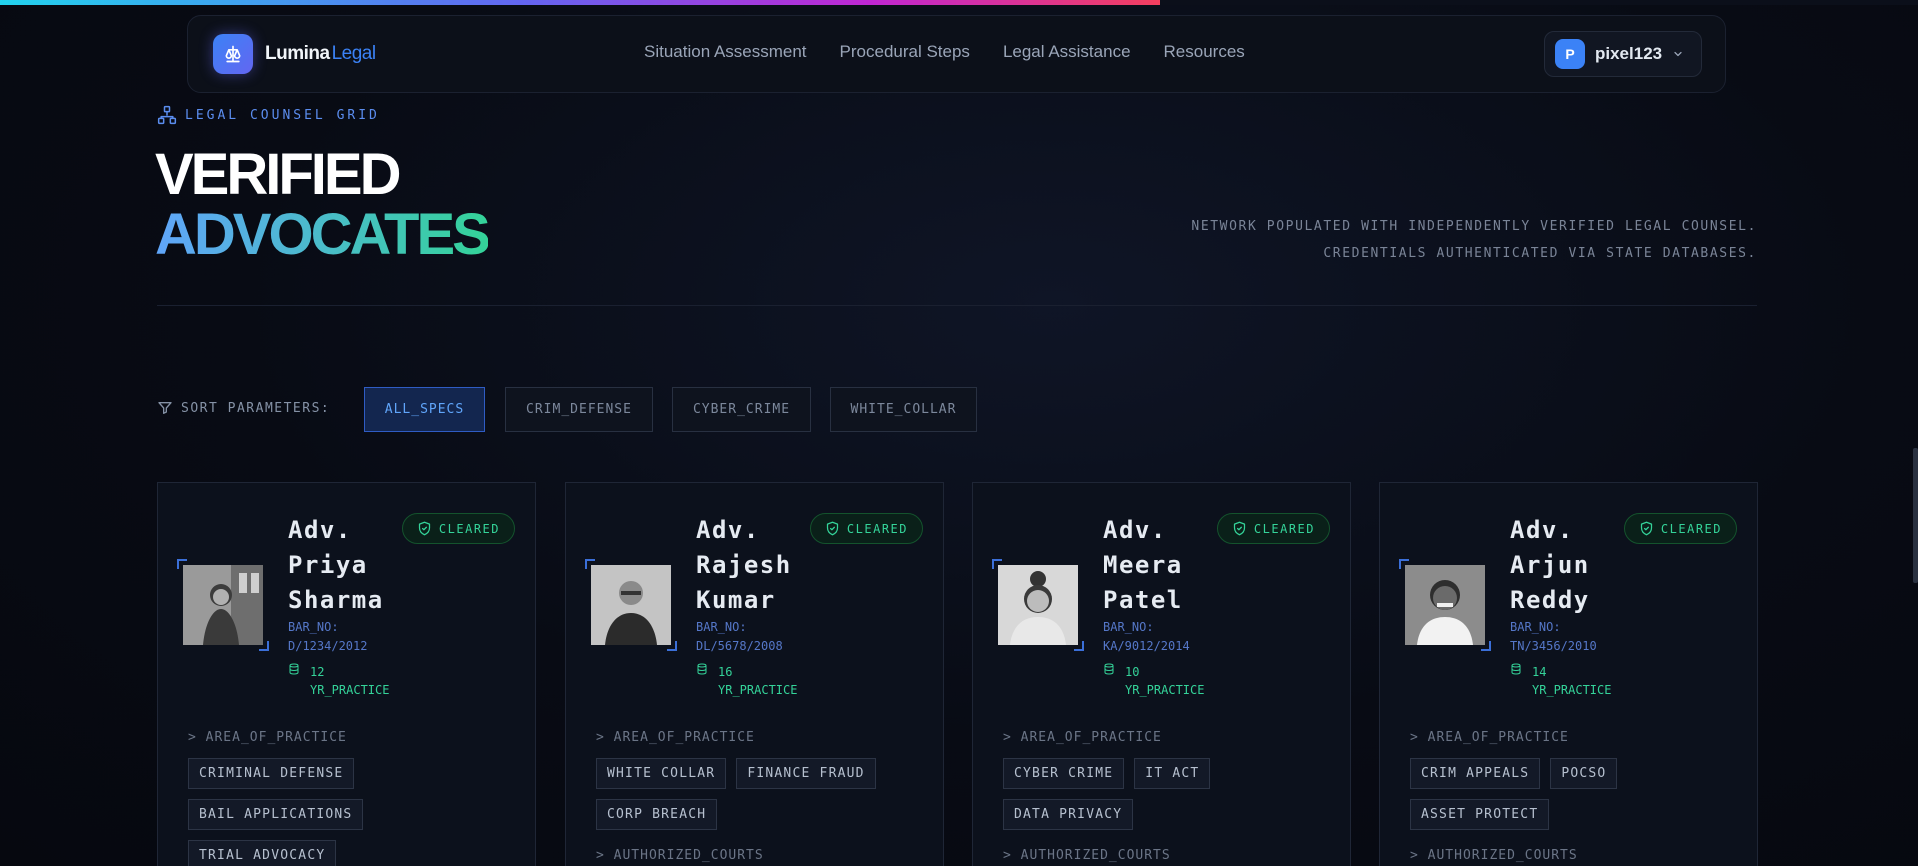  Describe the element at coordinates (278, 174) in the screenshot. I see `page-title-line-1: VERIFIED` at that location.